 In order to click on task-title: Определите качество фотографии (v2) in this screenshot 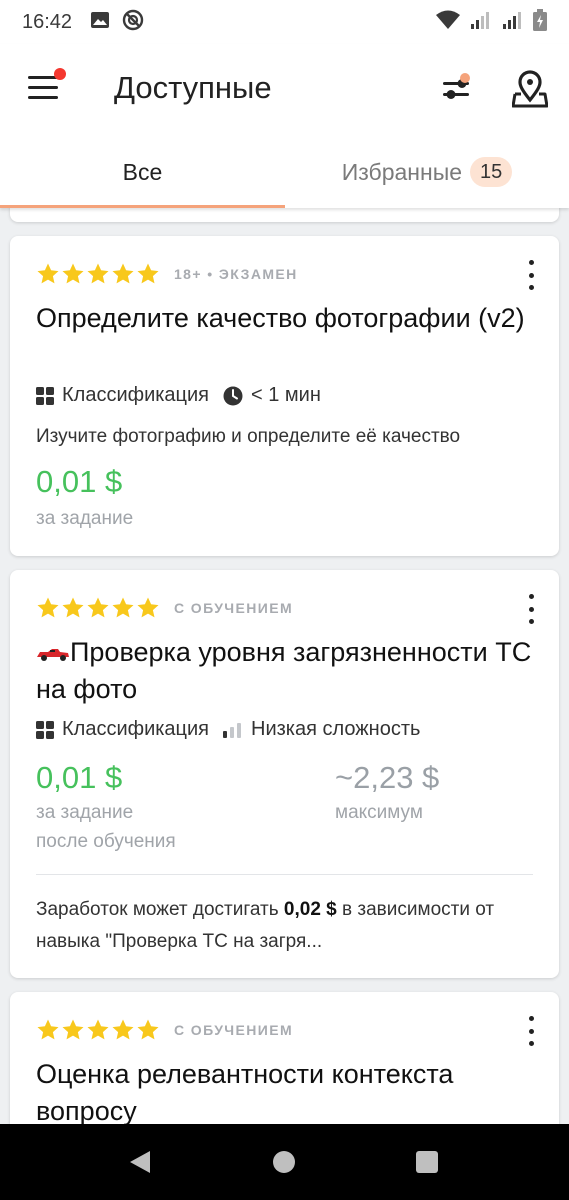, I will do `click(280, 318)`.